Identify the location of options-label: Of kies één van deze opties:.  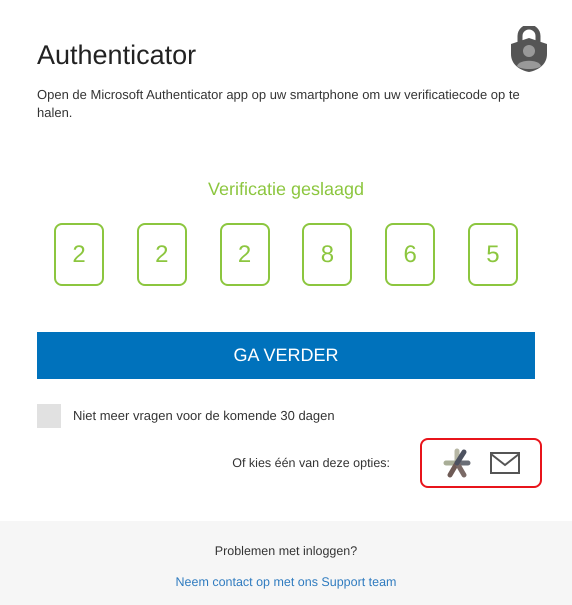
(311, 463).